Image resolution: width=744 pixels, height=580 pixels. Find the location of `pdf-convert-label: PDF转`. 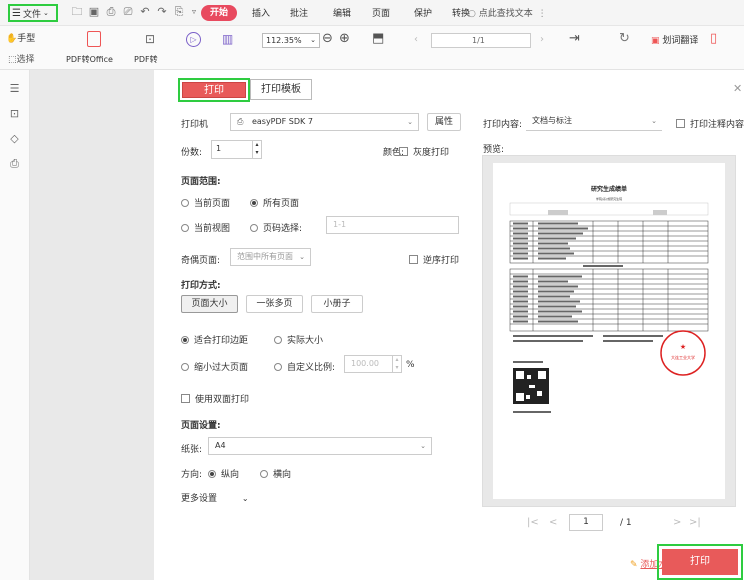

pdf-convert-label: PDF转 is located at coordinates (146, 59).